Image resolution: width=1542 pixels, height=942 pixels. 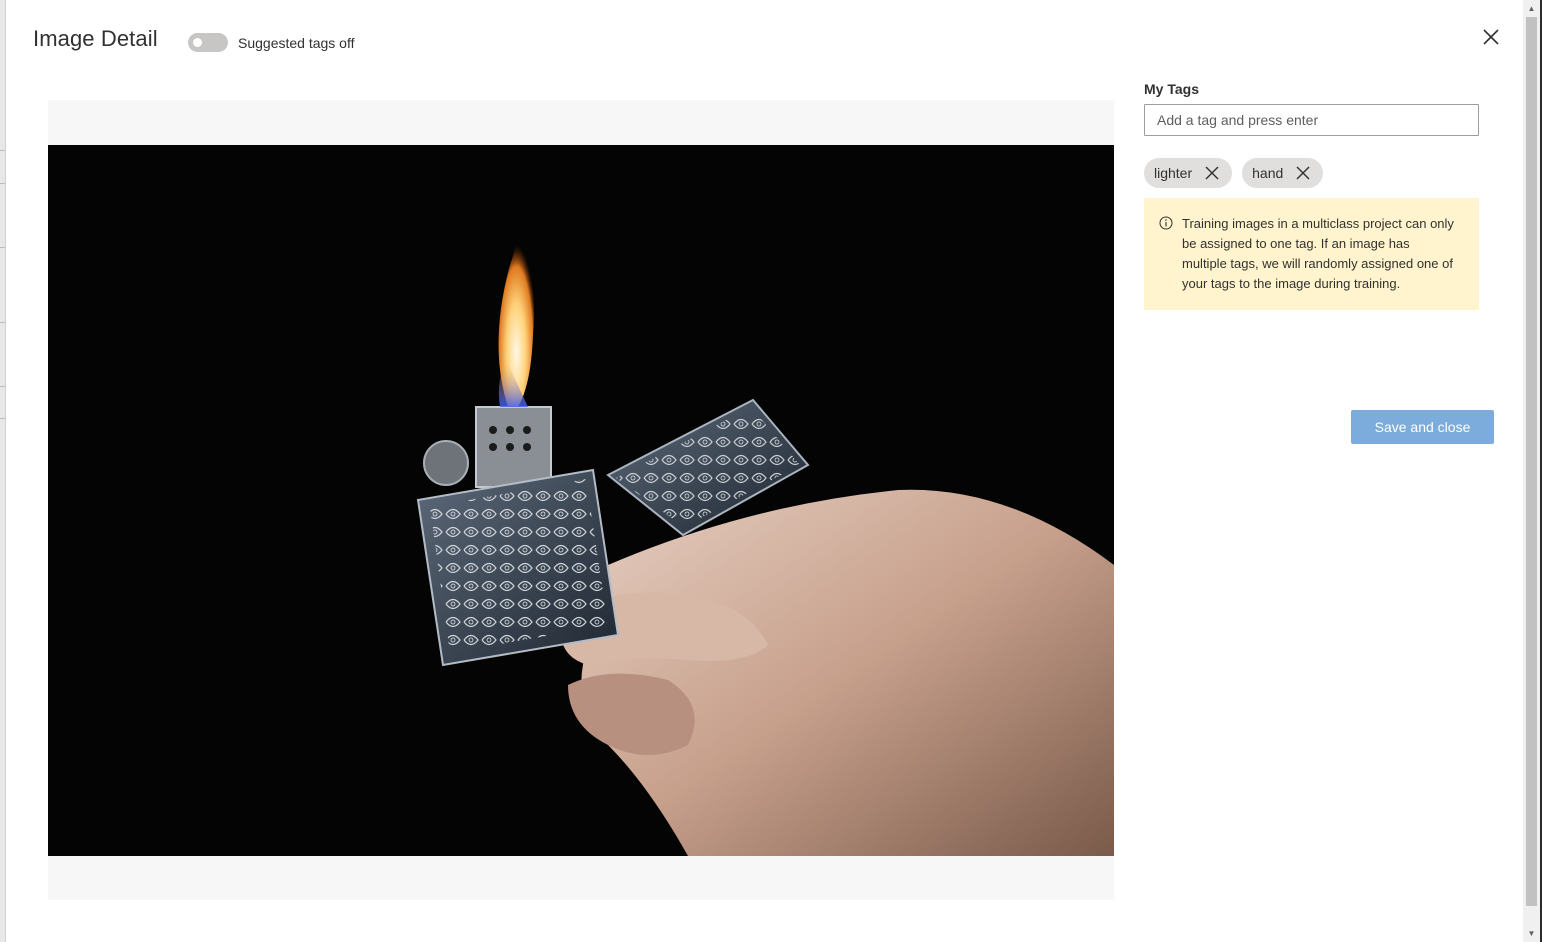 I want to click on suggested-tags-label: Suggested tags off, so click(x=296, y=43).